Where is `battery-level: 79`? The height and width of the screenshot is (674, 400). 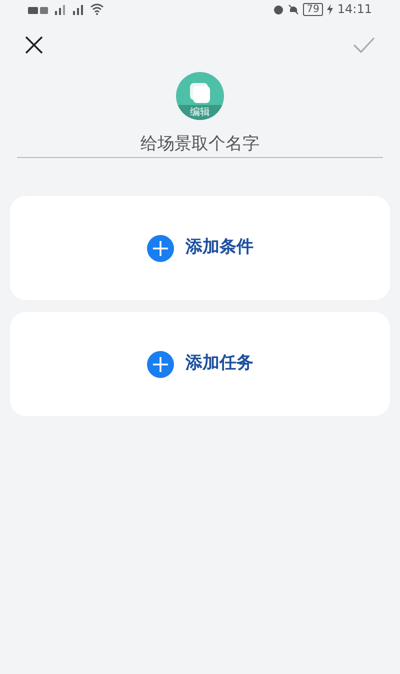 battery-level: 79 is located at coordinates (313, 9).